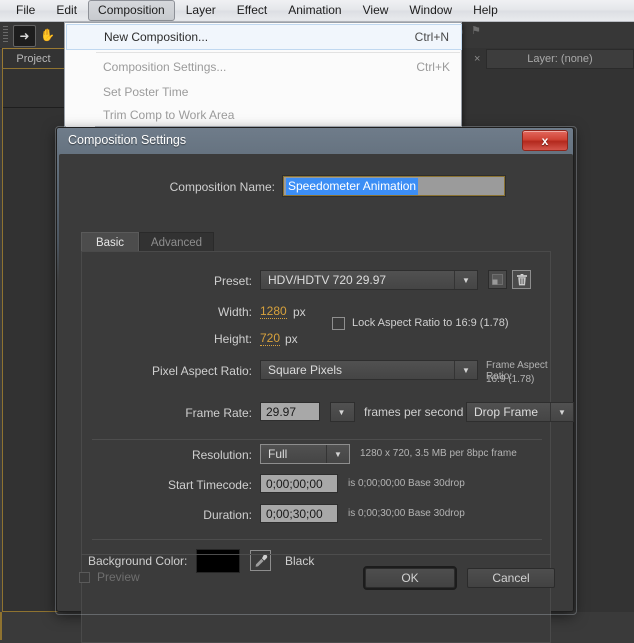  I want to click on background-color-swatch, so click(218, 561).